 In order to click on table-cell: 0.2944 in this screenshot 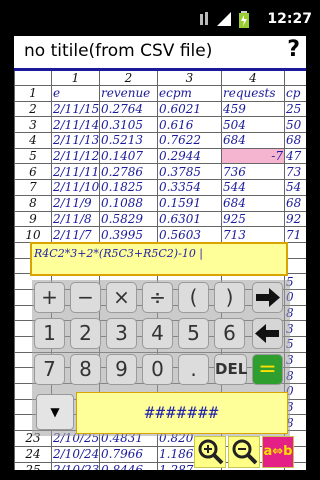, I will do `click(189, 156)`.